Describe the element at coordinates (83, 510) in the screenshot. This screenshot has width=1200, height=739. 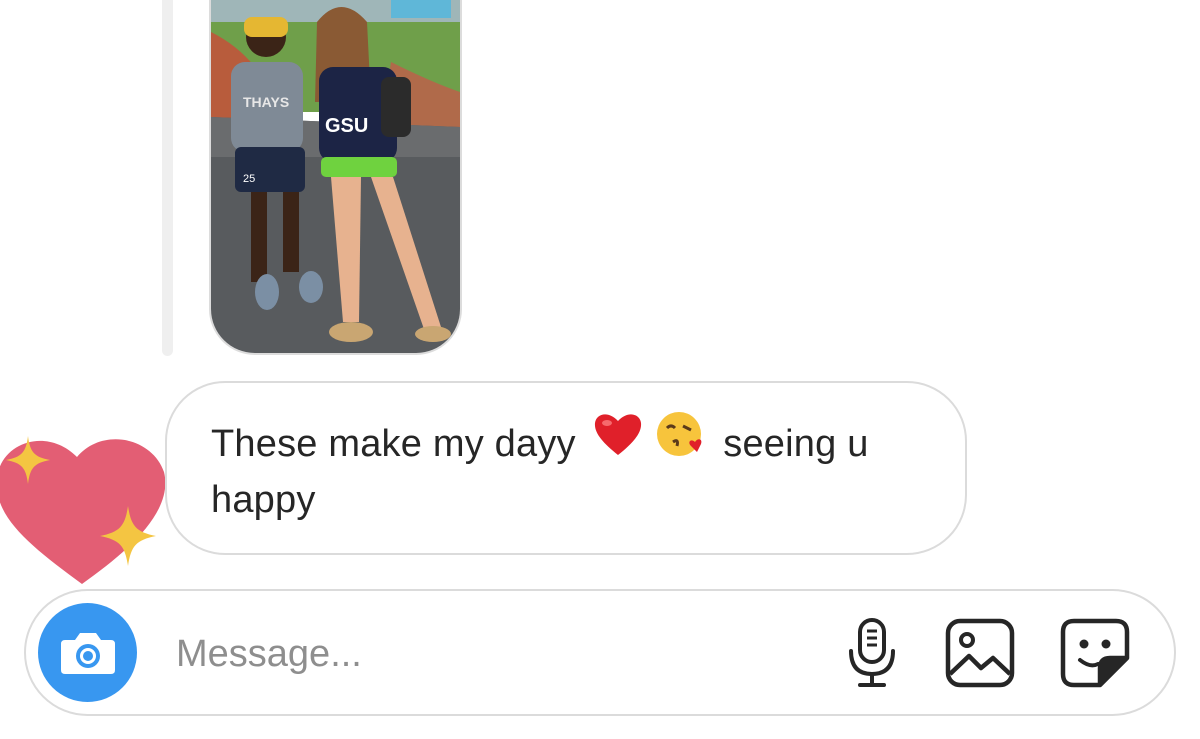
I see `sparkling-heart-icon` at that location.